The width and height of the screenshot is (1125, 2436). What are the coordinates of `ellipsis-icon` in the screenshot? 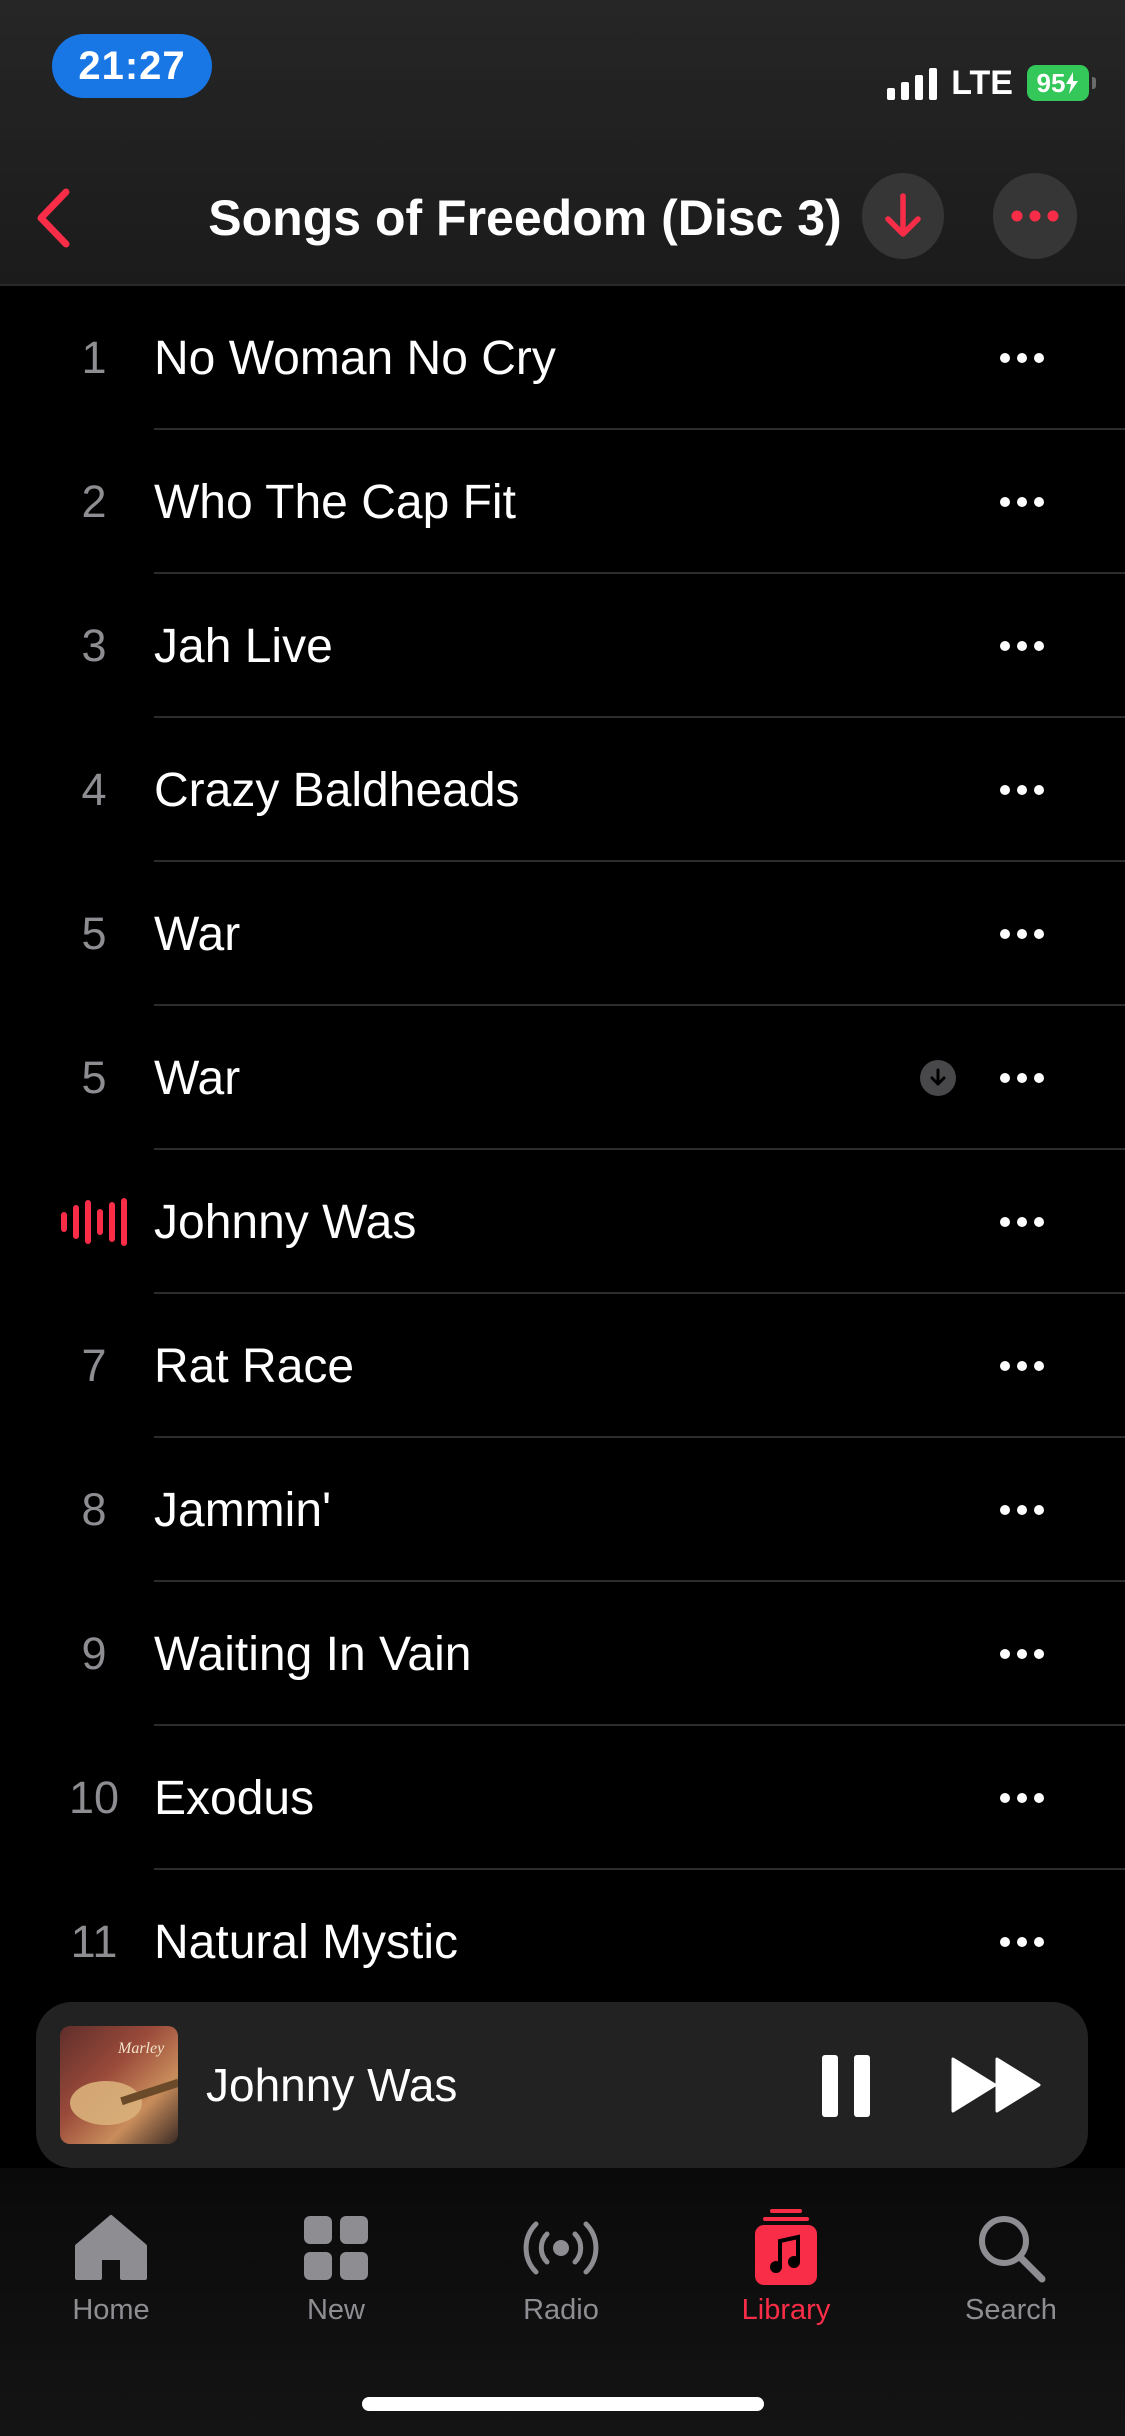 It's located at (1035, 216).